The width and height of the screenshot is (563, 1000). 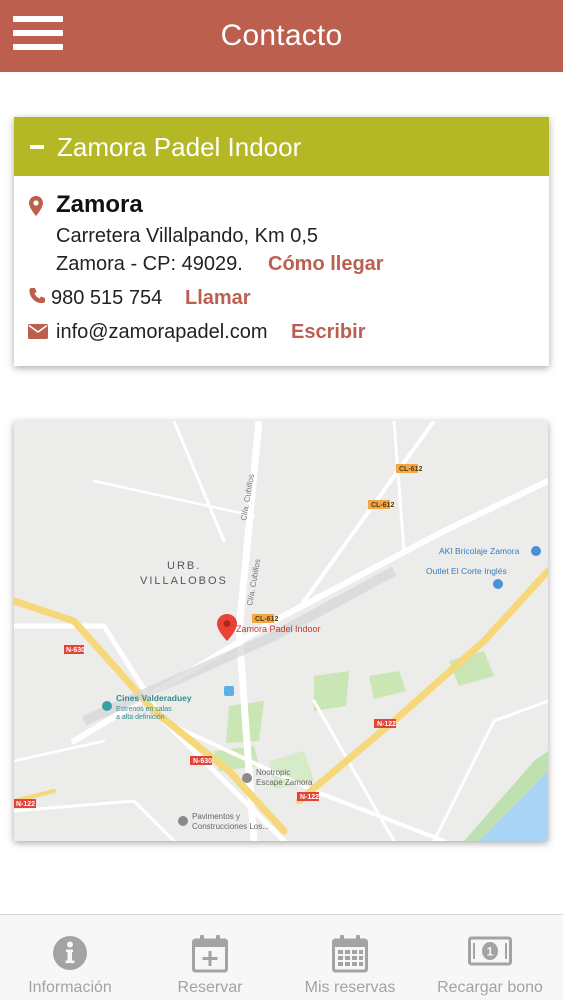 What do you see at coordinates (37, 296) in the screenshot?
I see `phone-icon` at bounding box center [37, 296].